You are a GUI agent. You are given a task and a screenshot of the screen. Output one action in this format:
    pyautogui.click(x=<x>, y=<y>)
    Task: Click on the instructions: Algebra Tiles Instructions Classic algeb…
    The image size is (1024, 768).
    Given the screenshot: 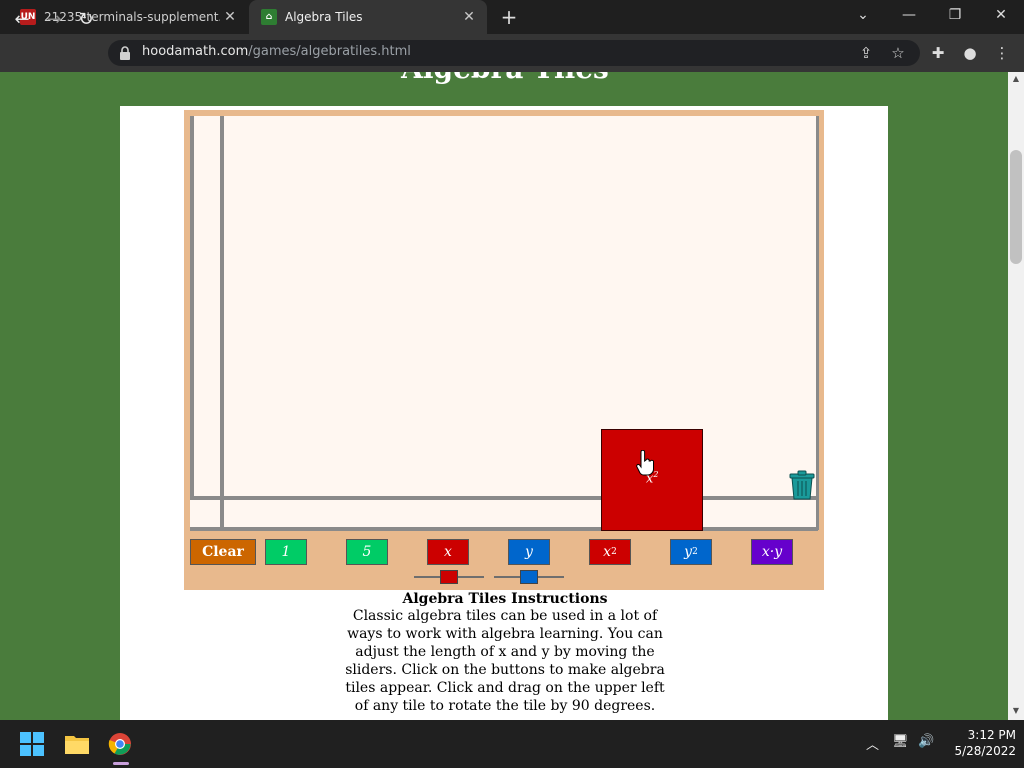 What is the action you would take?
    pyautogui.click(x=505, y=653)
    